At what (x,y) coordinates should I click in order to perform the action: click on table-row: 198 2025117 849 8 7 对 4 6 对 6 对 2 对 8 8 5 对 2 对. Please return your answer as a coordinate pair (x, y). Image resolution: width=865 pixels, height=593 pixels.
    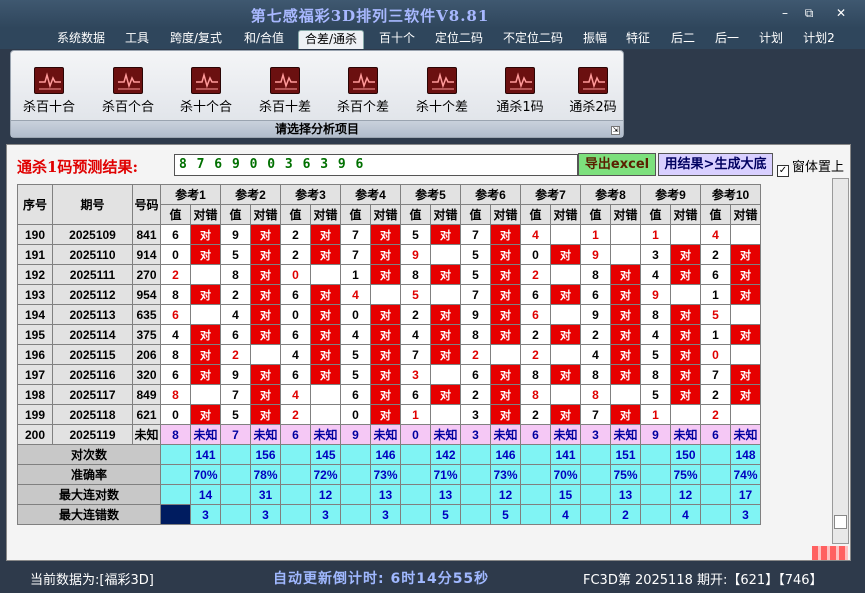
    Looking at the image, I should click on (389, 394).